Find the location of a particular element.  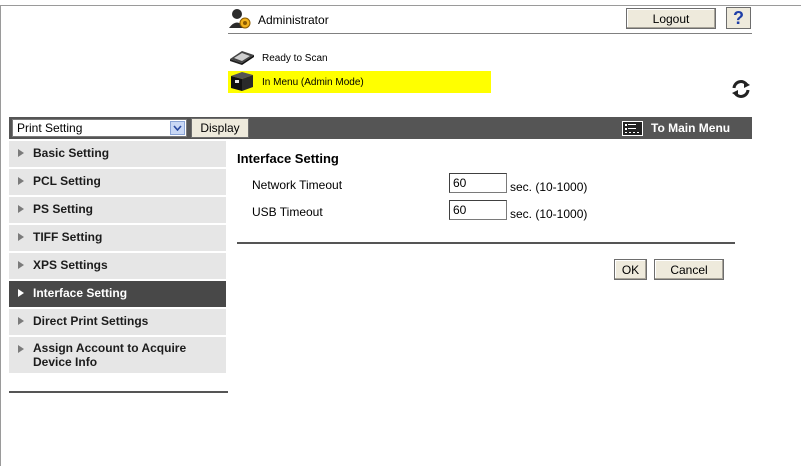

refresh-button is located at coordinates (741, 89).